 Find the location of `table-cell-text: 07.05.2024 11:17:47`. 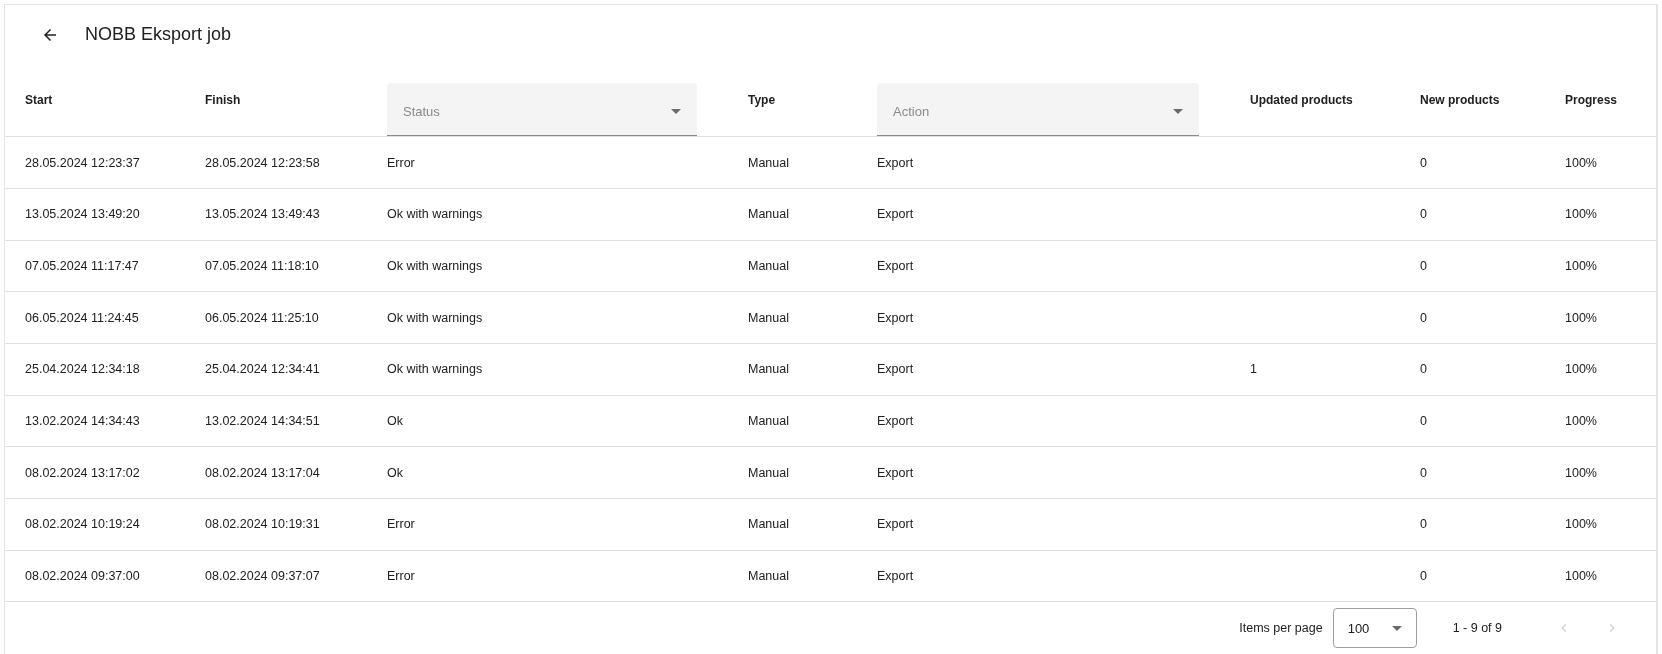

table-cell-text: 07.05.2024 11:17:47 is located at coordinates (82, 265).